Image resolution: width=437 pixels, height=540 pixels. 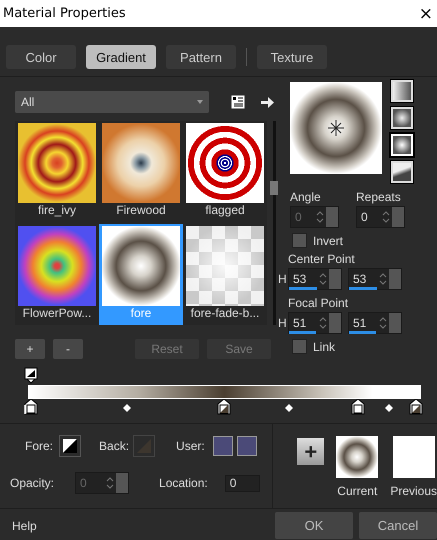 I want to click on label: Previous, so click(x=413, y=491).